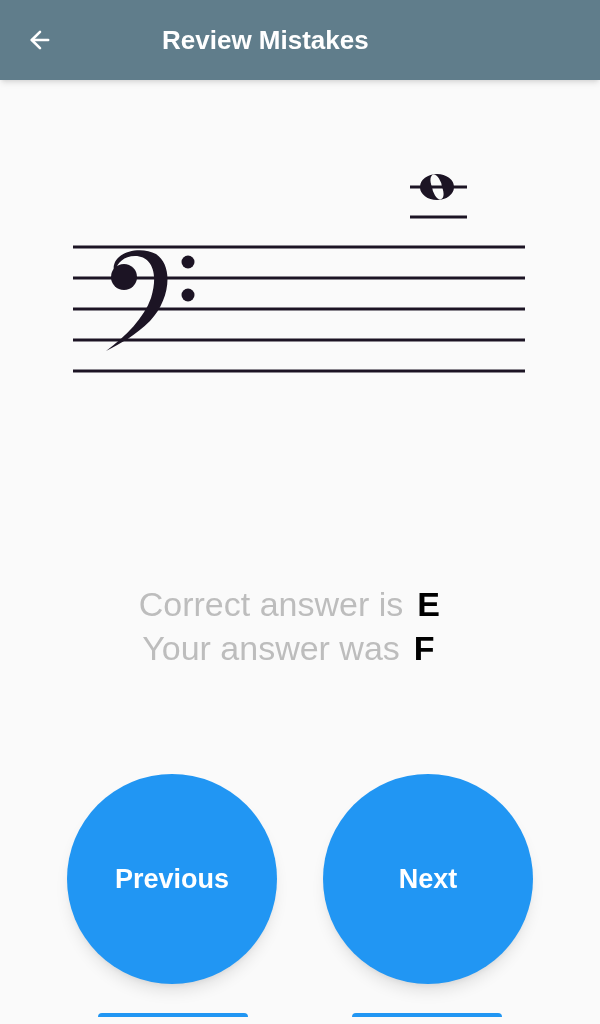 This screenshot has width=600, height=1024. I want to click on correct-answer-label: Correct answer is, so click(271, 604).